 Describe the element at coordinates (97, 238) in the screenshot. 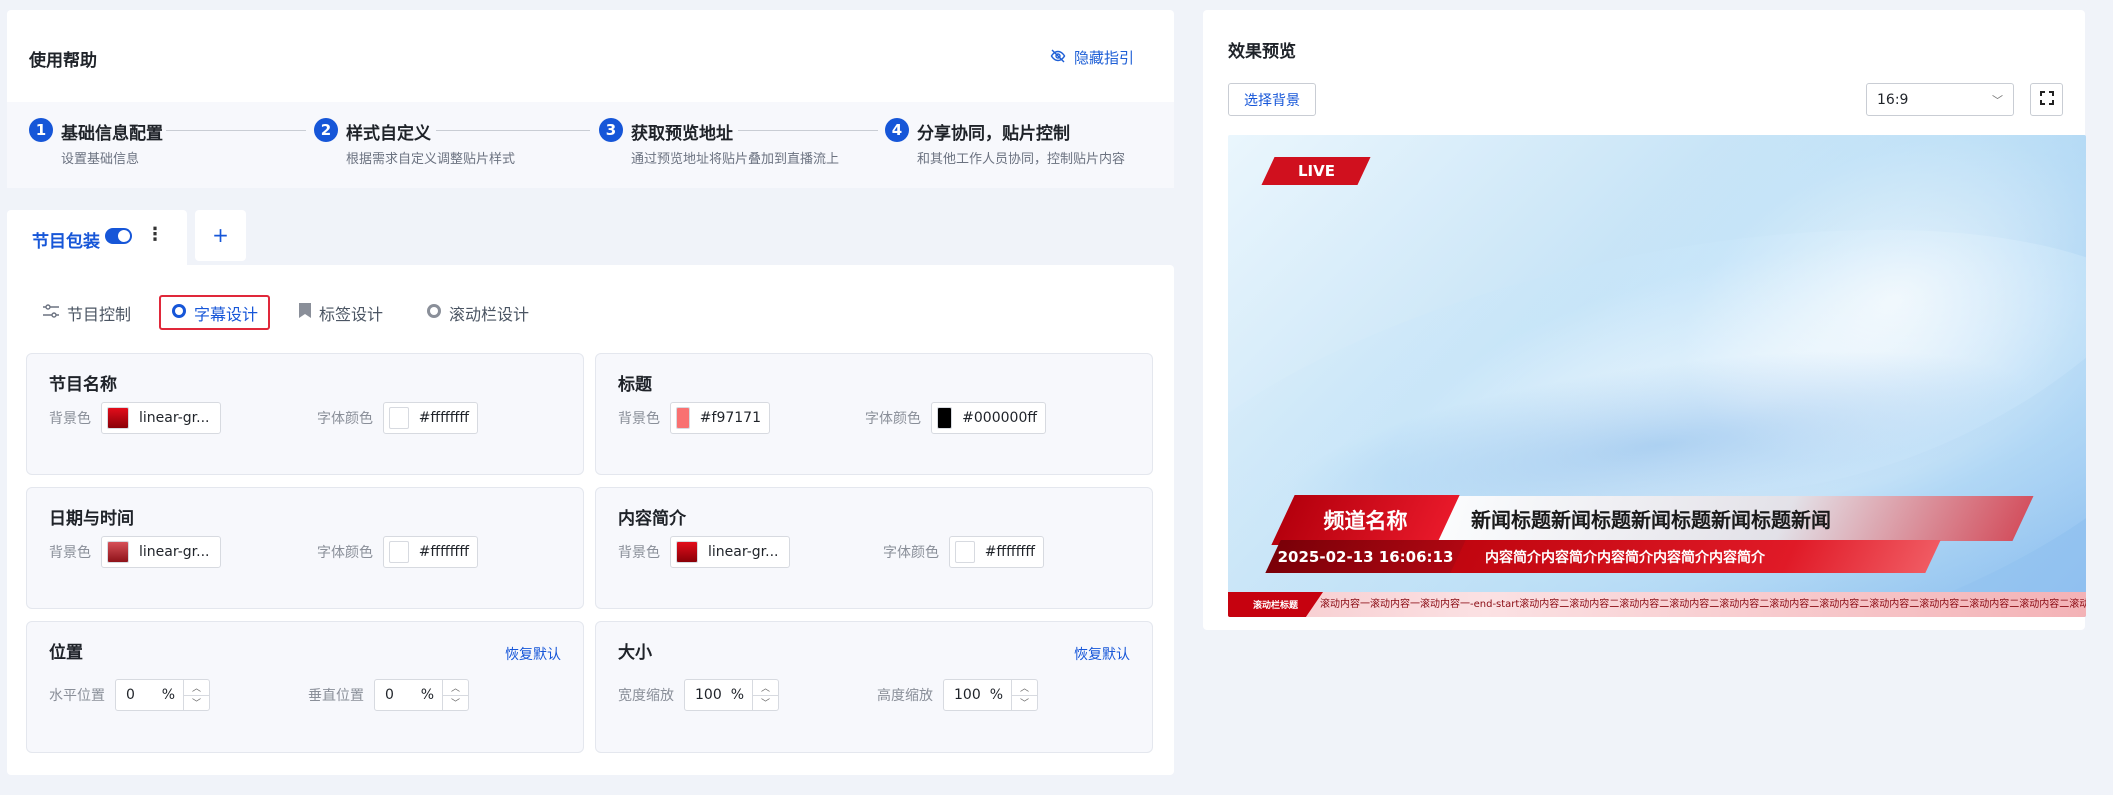

I see `tab-program-package: 节目包装 ⋮` at that location.